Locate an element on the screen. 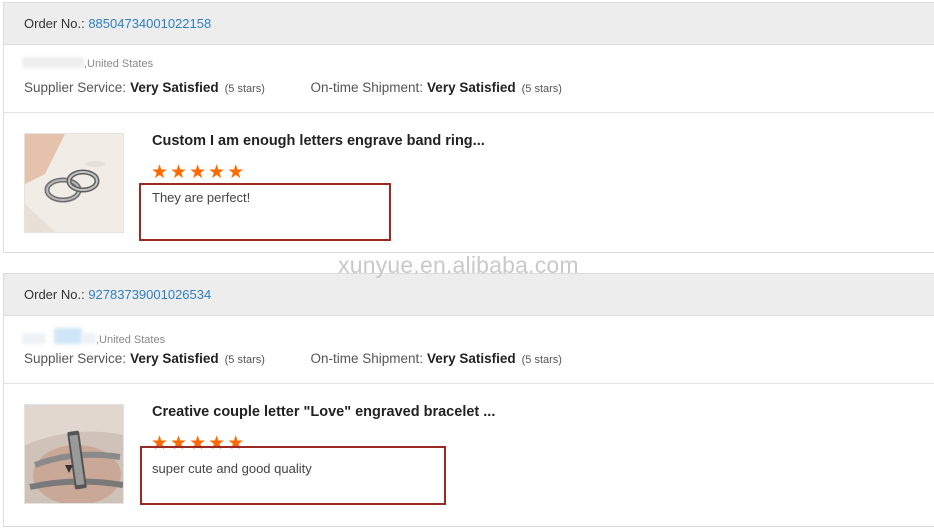  order-number-link: 88504734001022158 is located at coordinates (149, 23).